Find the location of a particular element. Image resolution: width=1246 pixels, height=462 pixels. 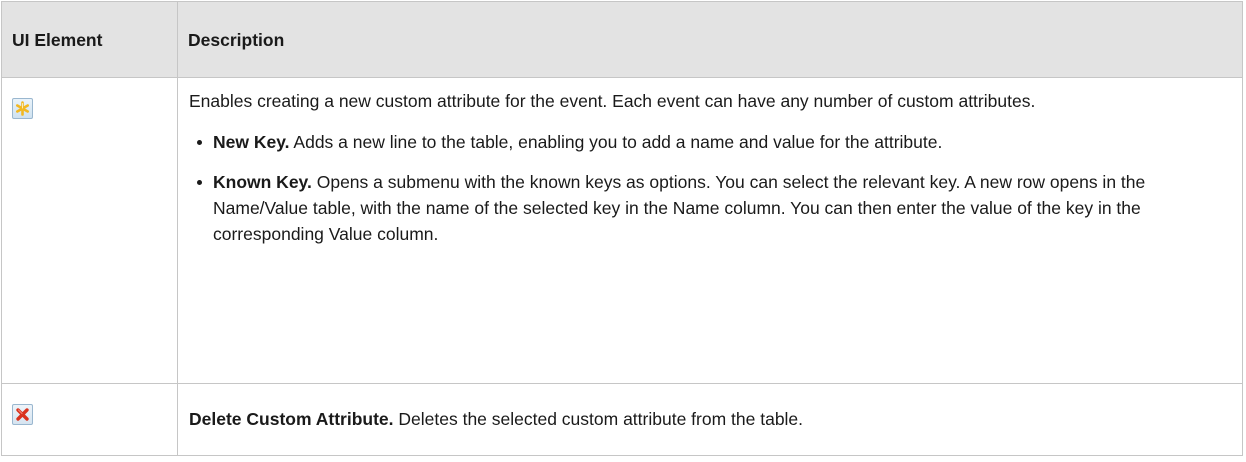

header-ui-element: UI Element is located at coordinates (89, 39).